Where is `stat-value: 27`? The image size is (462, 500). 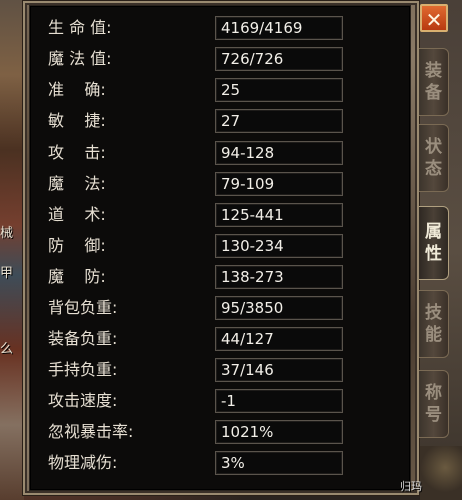 stat-value: 27 is located at coordinates (231, 121).